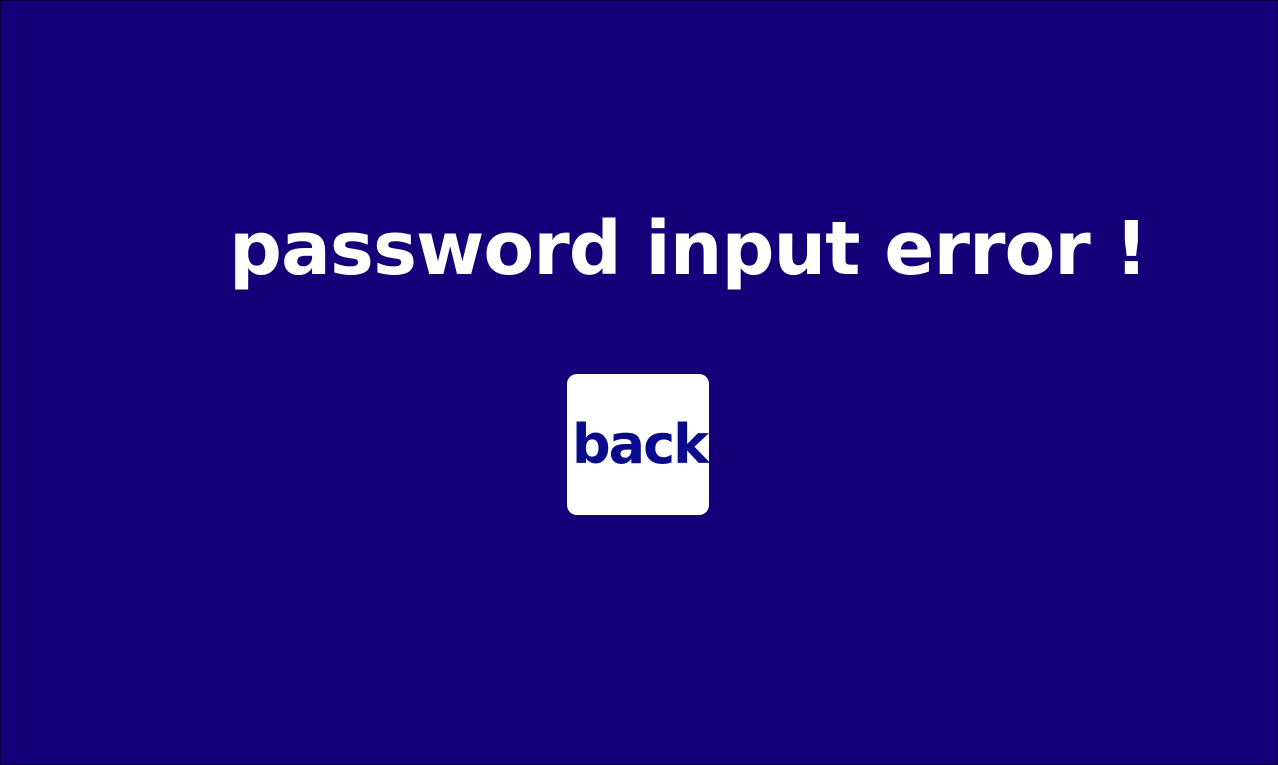 The width and height of the screenshot is (1278, 765). I want to click on error-message: password input error !, so click(688, 249).